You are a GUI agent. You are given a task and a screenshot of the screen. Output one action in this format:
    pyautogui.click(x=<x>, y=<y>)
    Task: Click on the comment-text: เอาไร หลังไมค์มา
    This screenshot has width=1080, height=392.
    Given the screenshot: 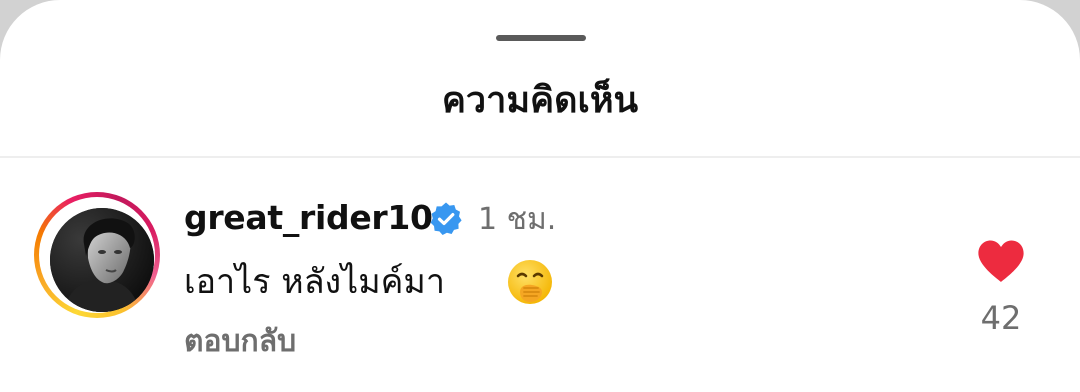 What is the action you would take?
    pyautogui.click(x=314, y=282)
    